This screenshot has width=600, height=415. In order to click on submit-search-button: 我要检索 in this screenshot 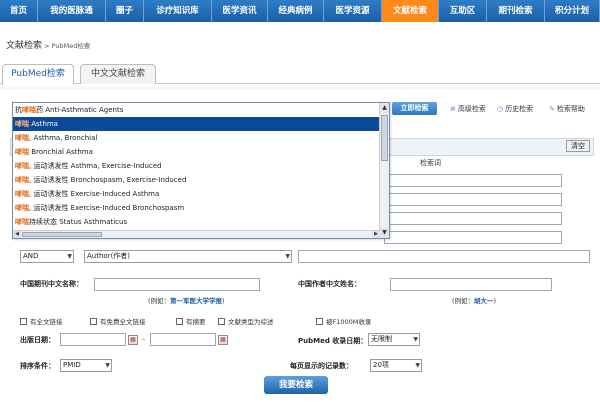, I will do `click(296, 385)`.